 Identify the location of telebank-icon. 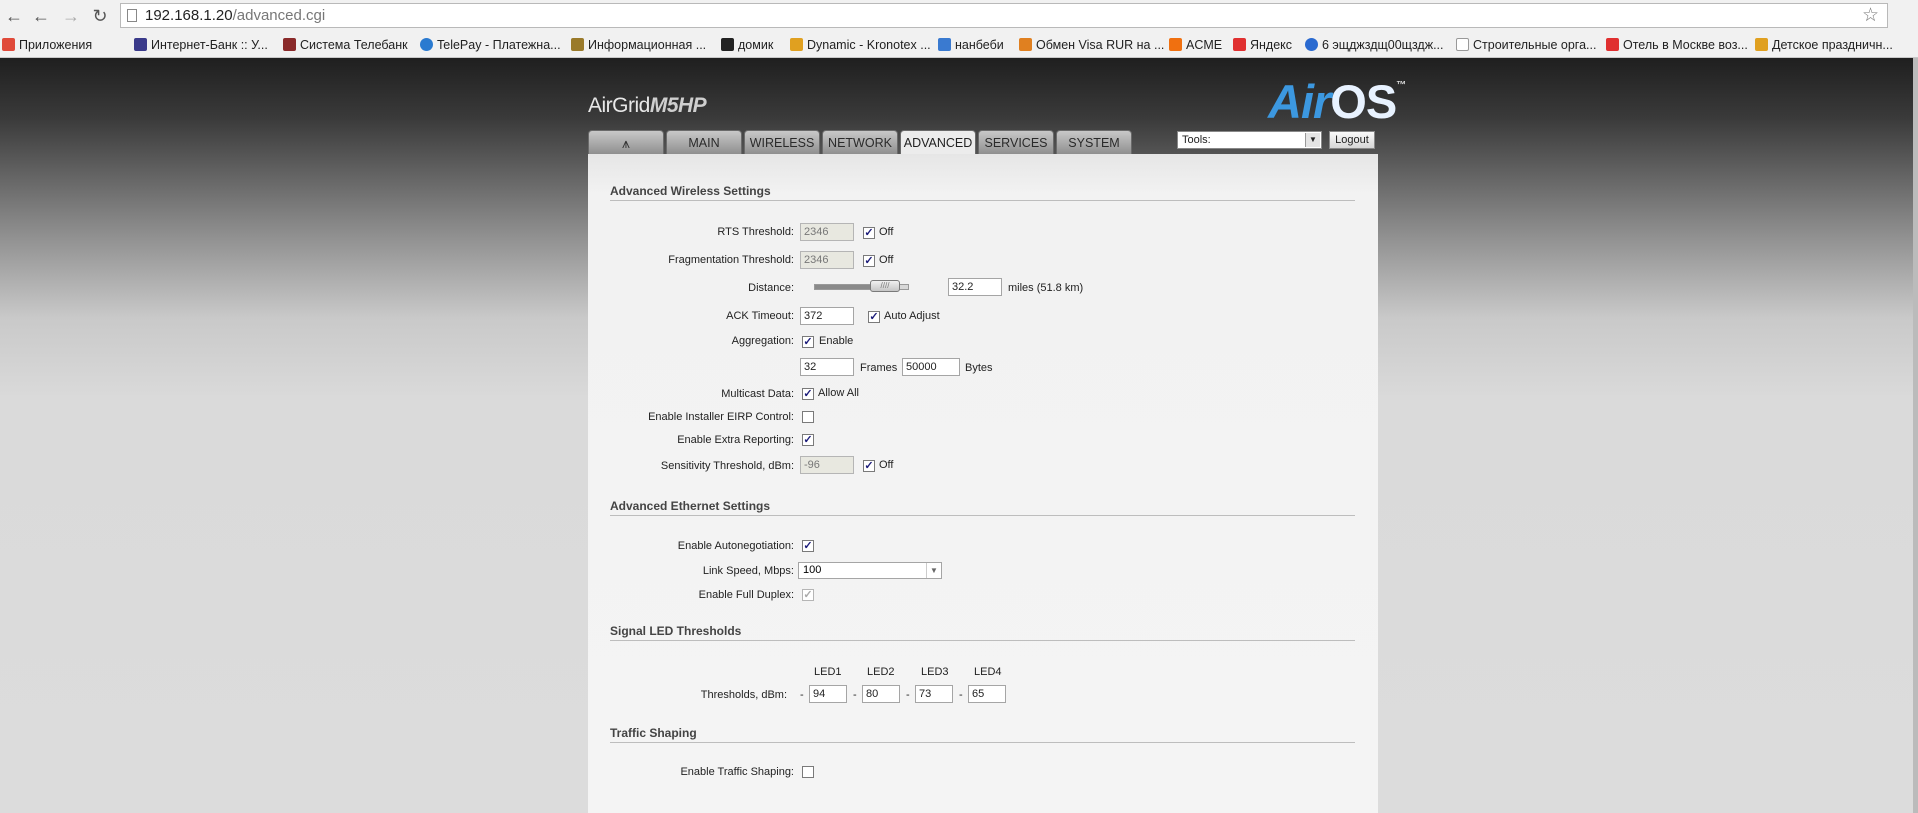
(289, 44).